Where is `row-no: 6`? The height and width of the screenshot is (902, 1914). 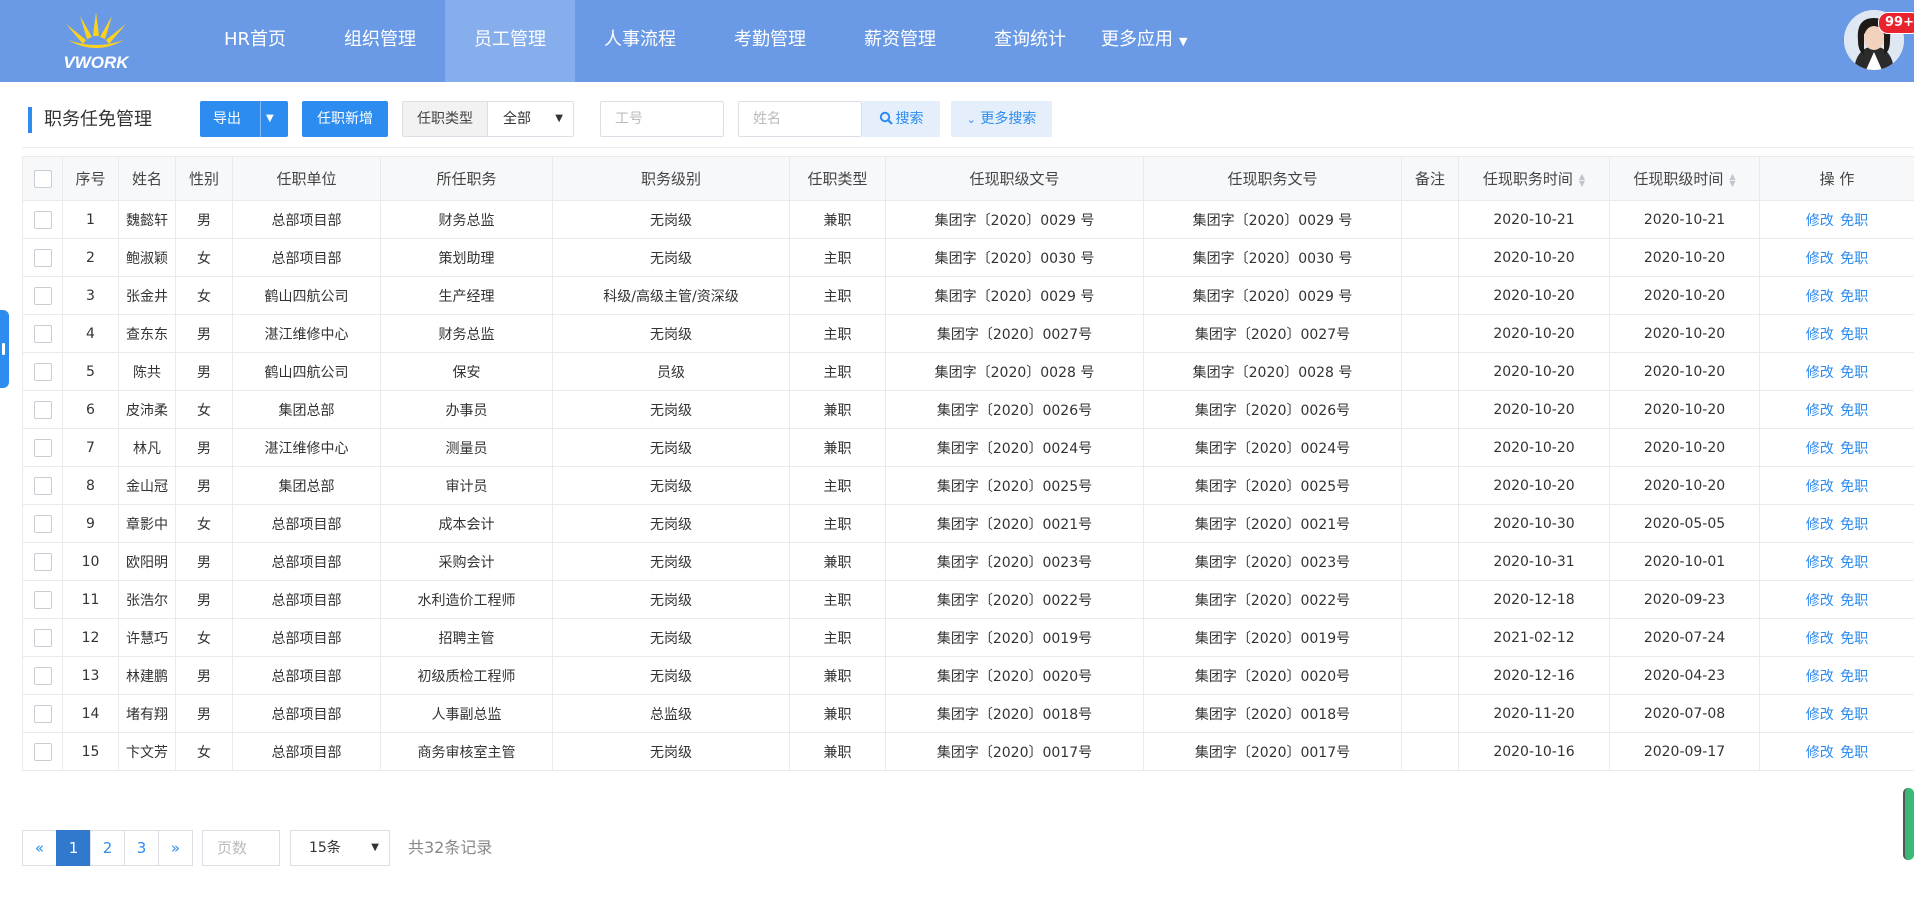
row-no: 6 is located at coordinates (90, 409).